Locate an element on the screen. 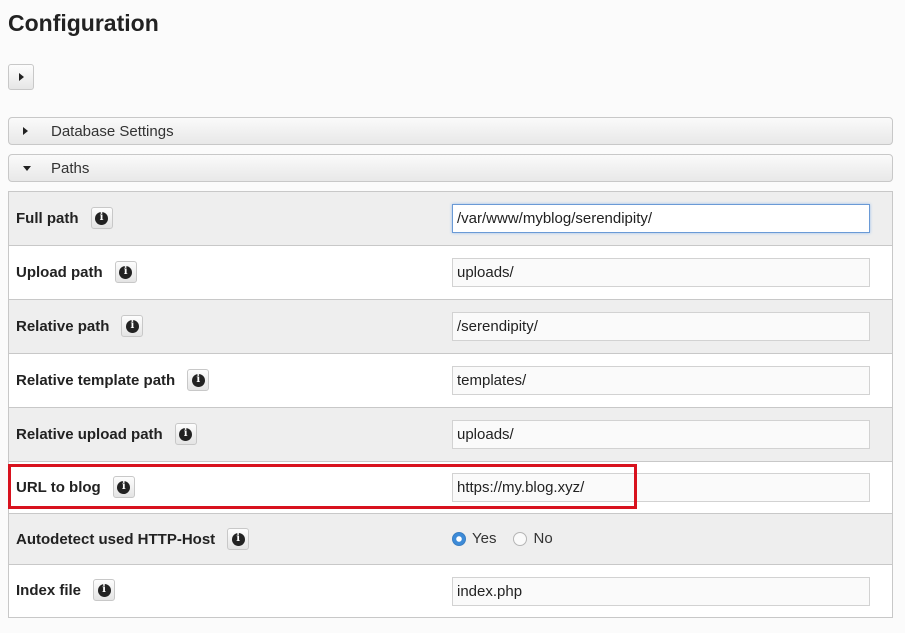  section-label: Database Settings is located at coordinates (112, 131).